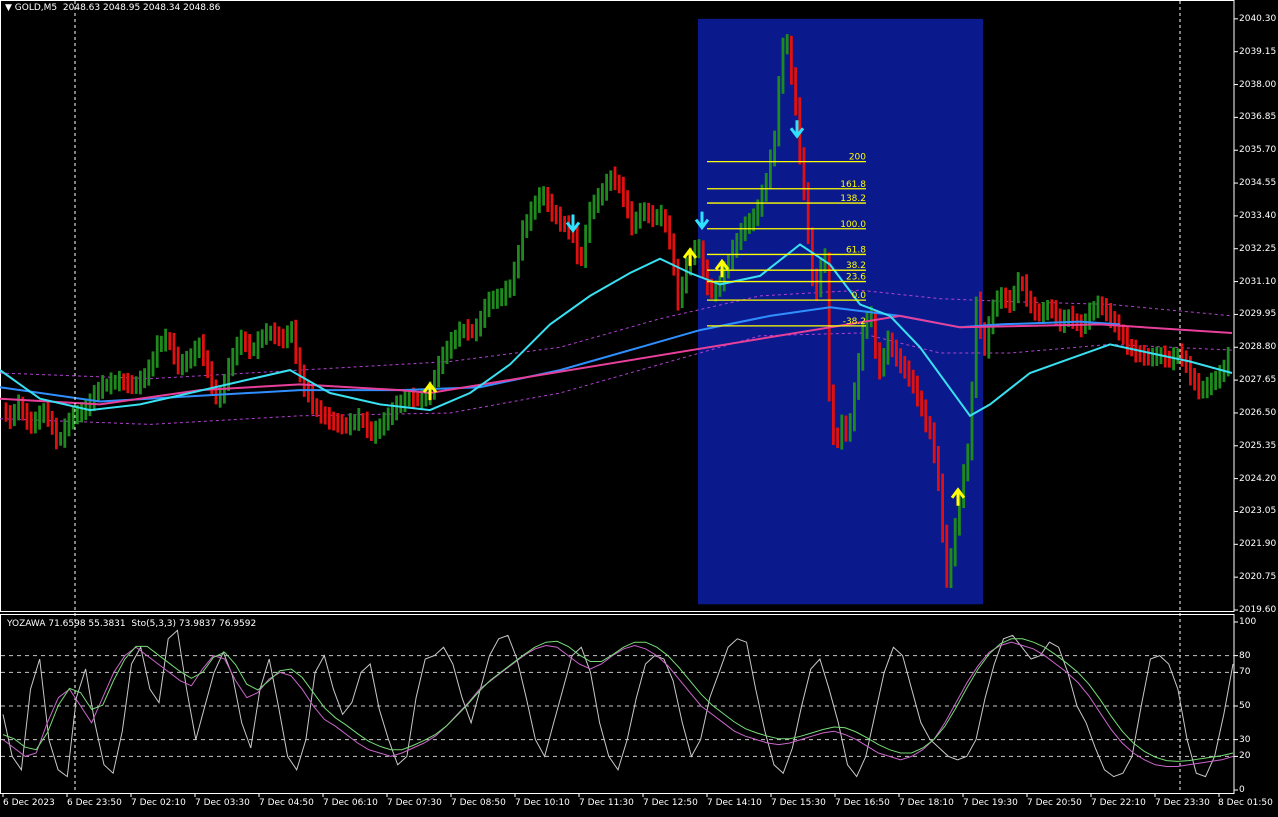 This screenshot has height=817, width=1278. Describe the element at coordinates (1258, 511) in the screenshot. I see `price-axis-label: 2023.05` at that location.